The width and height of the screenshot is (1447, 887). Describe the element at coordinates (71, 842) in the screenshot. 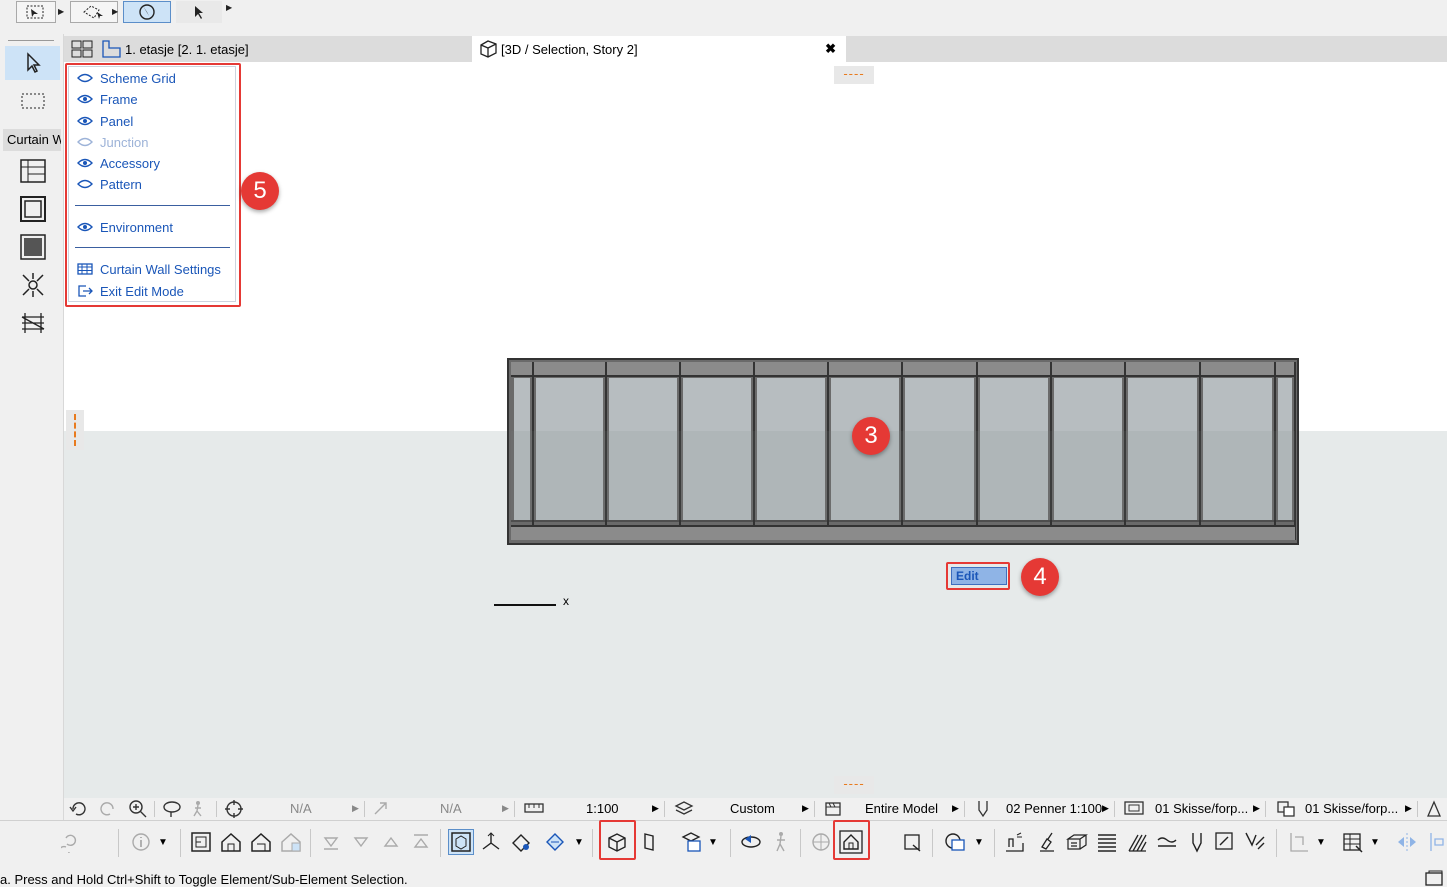

I see `undo-button` at that location.